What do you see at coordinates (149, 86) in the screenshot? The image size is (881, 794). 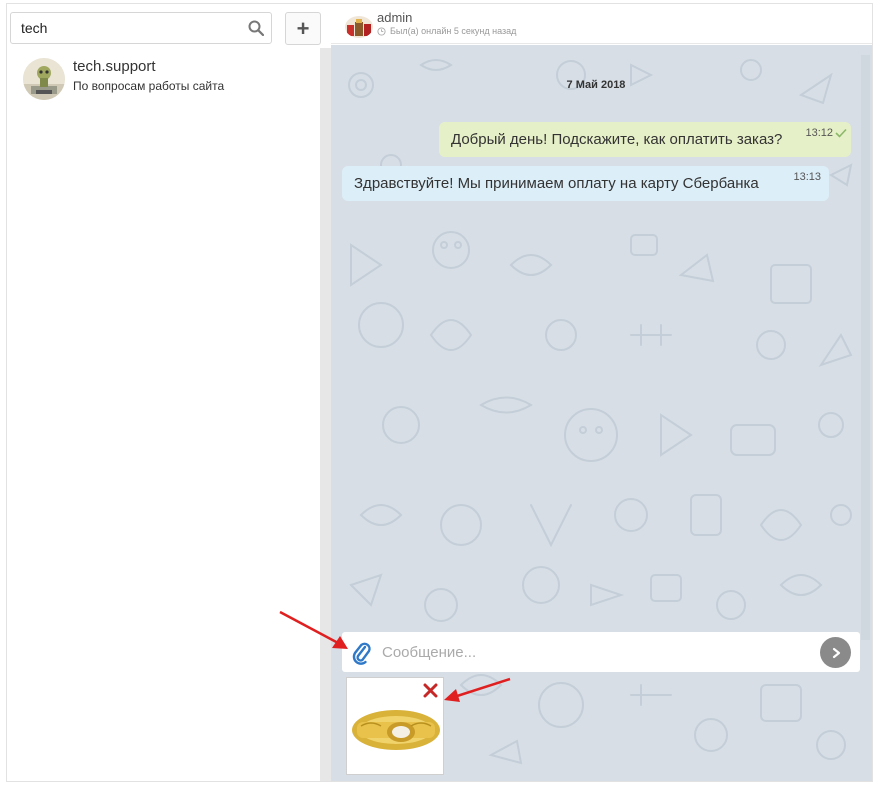 I see `contact-description: По вопросам работы сайта` at bounding box center [149, 86].